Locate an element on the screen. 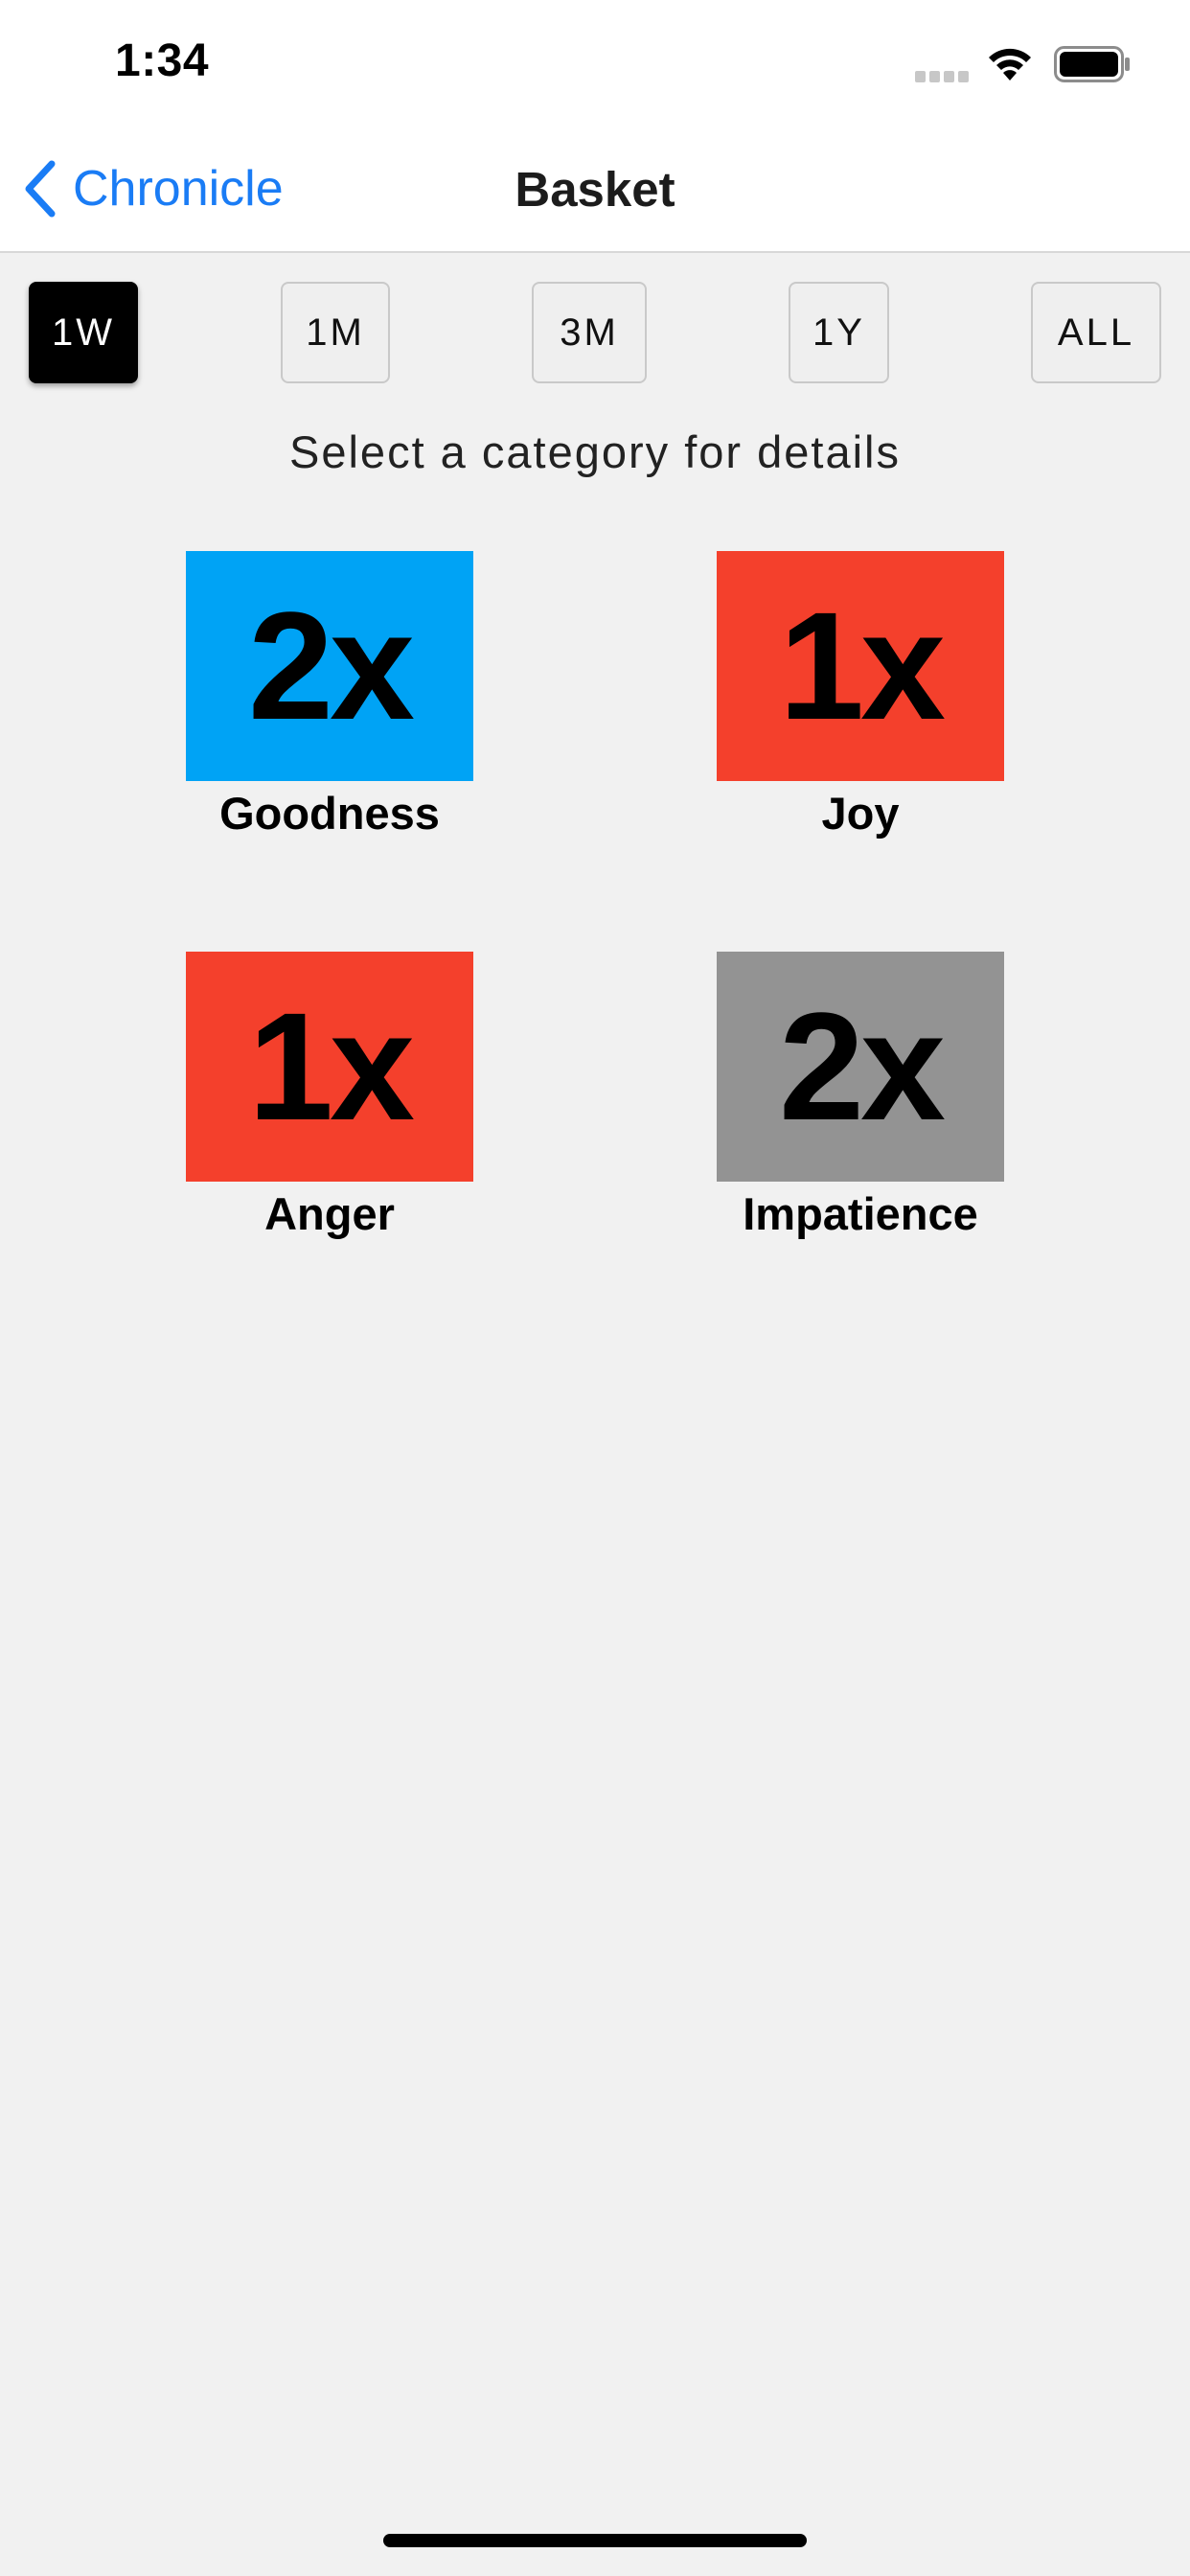 Image resolution: width=1190 pixels, height=2576 pixels. home-indicator is located at coordinates (595, 2540).